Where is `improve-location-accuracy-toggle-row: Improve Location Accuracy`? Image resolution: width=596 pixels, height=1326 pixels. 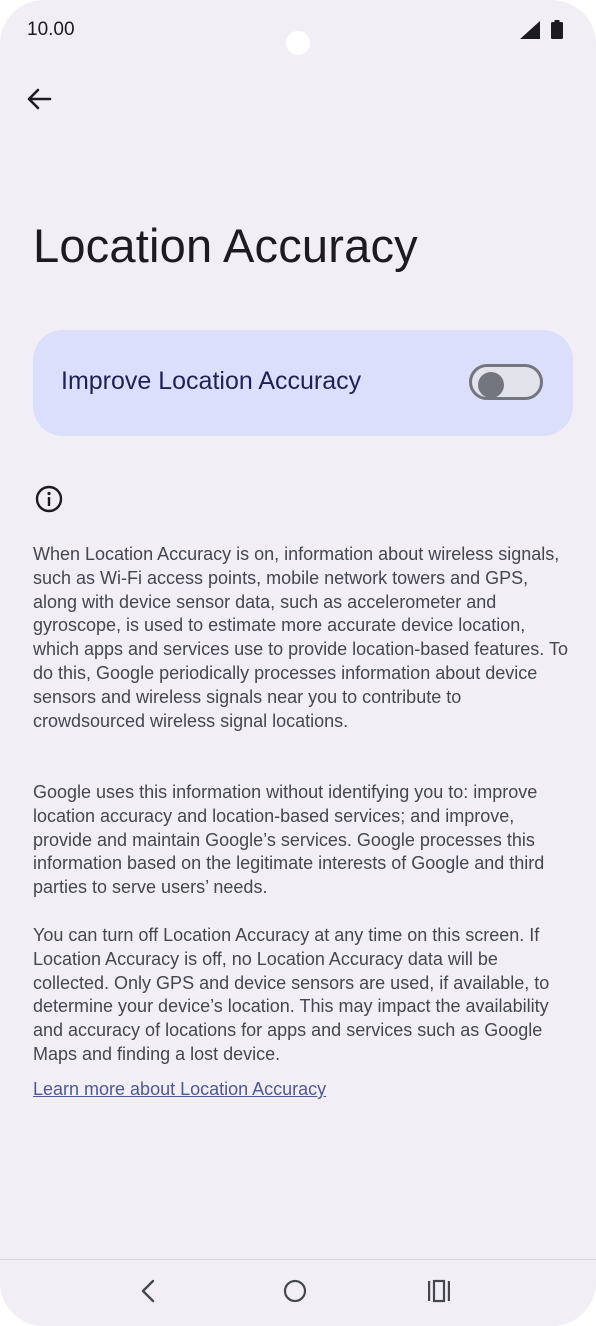 improve-location-accuracy-toggle-row: Improve Location Accuracy is located at coordinates (303, 383).